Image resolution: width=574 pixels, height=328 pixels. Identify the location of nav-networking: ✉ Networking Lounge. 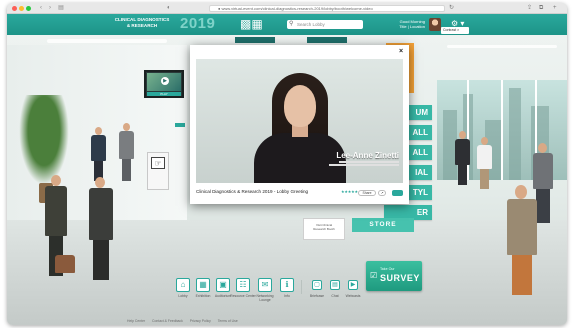
(265, 289).